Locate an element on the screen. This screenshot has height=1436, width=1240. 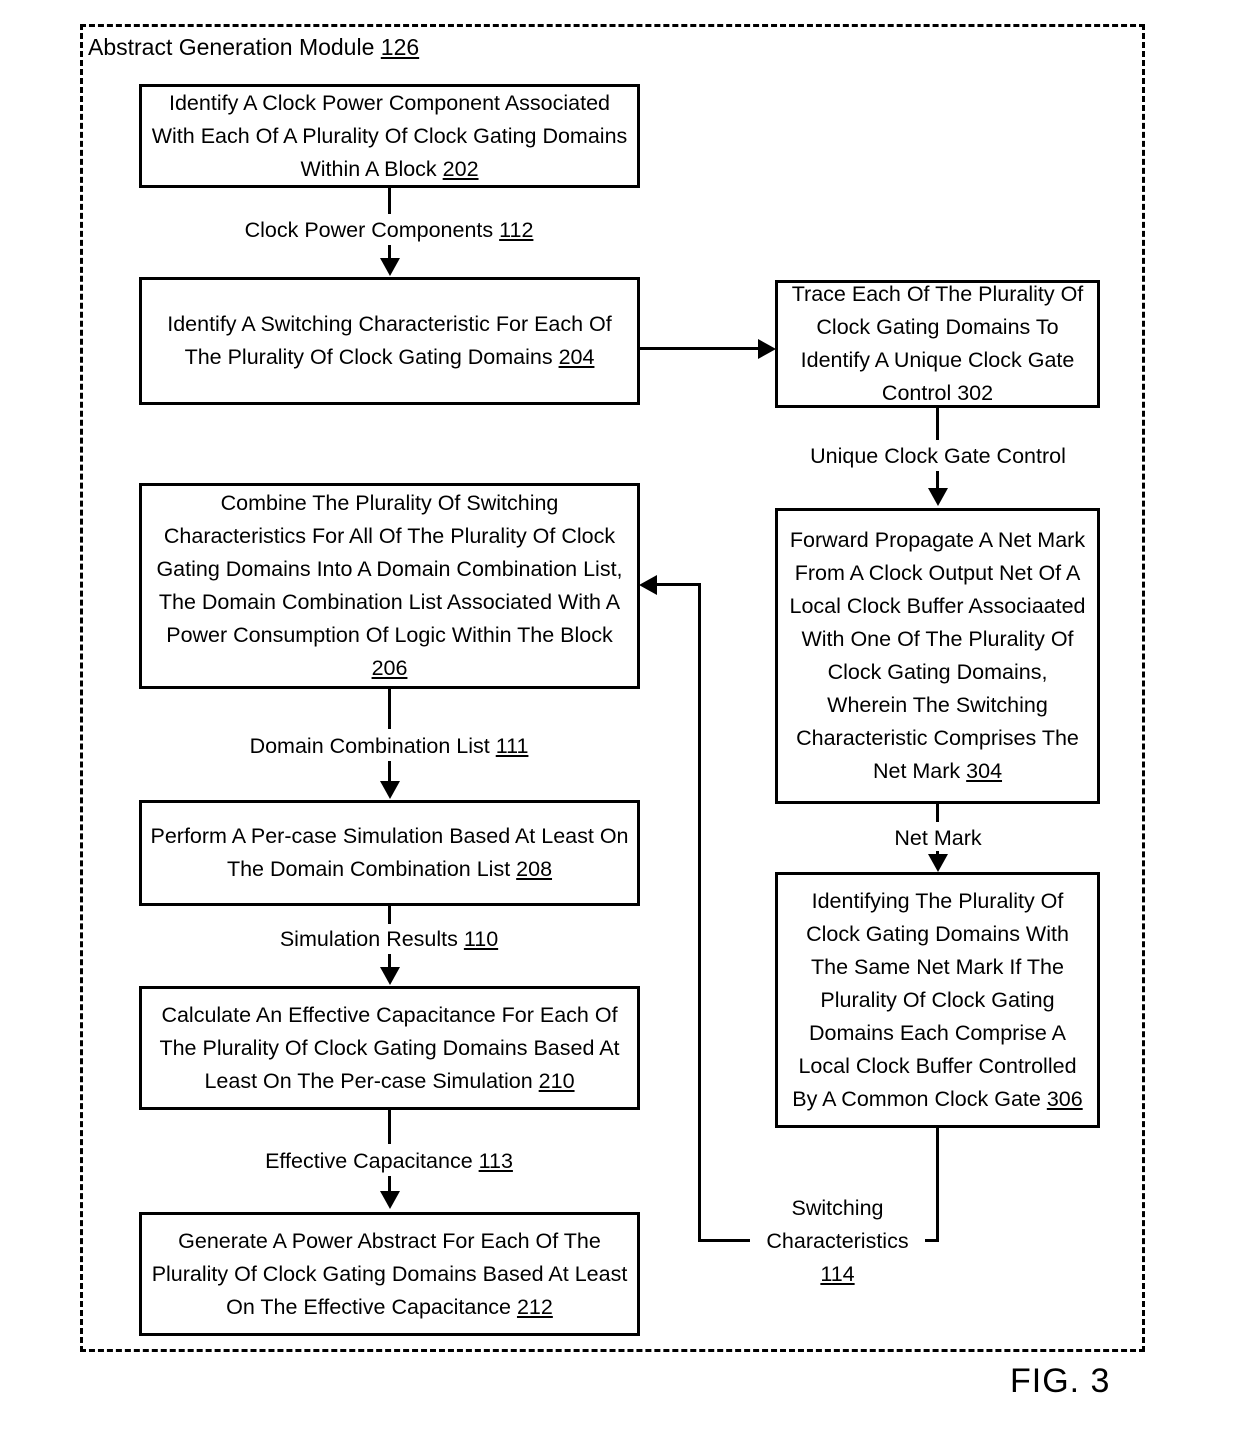
edge-label-113-ref: 113 is located at coordinates (495, 1161).